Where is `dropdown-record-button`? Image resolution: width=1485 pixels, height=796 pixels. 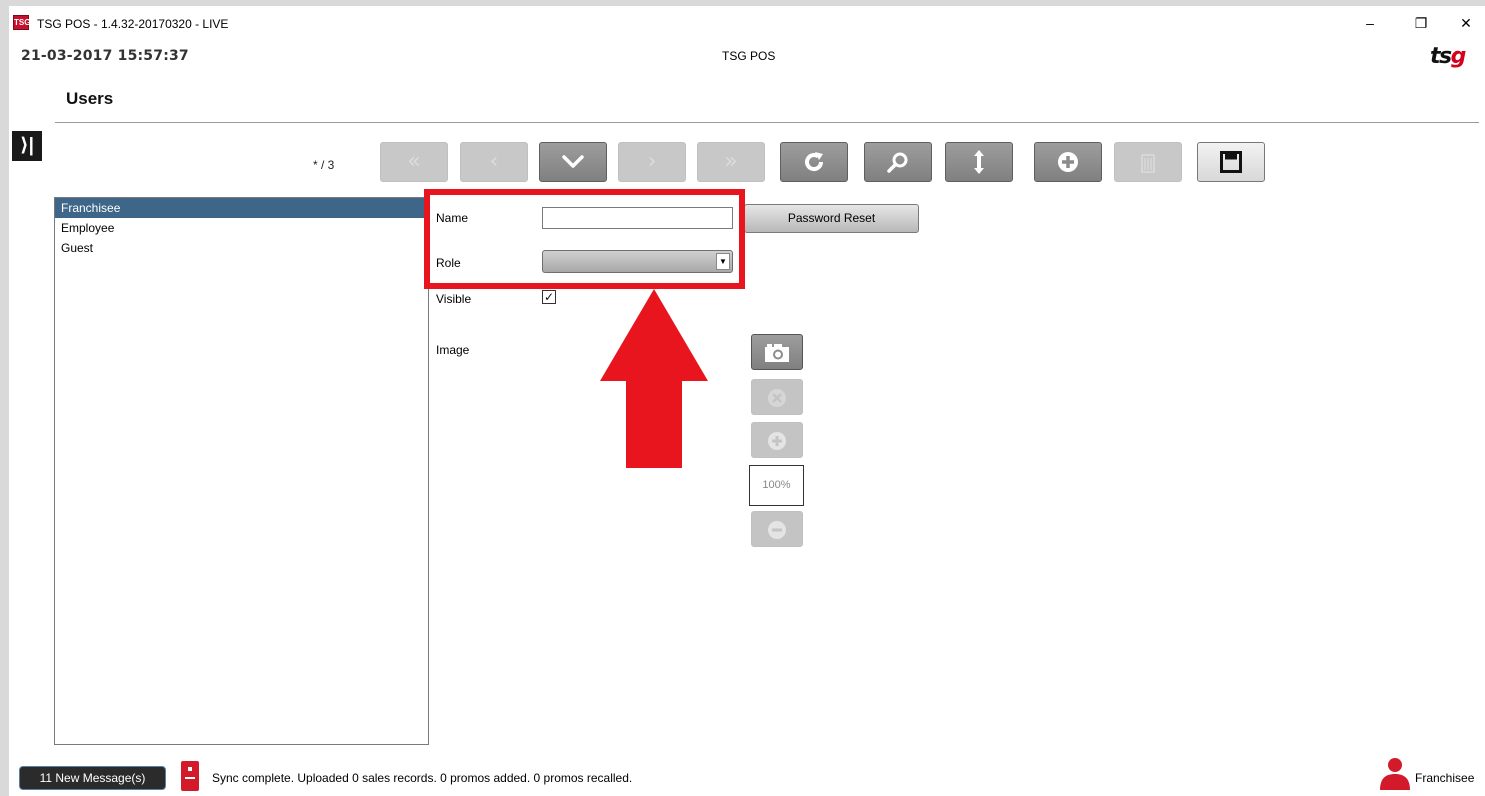
dropdown-record-button is located at coordinates (573, 162).